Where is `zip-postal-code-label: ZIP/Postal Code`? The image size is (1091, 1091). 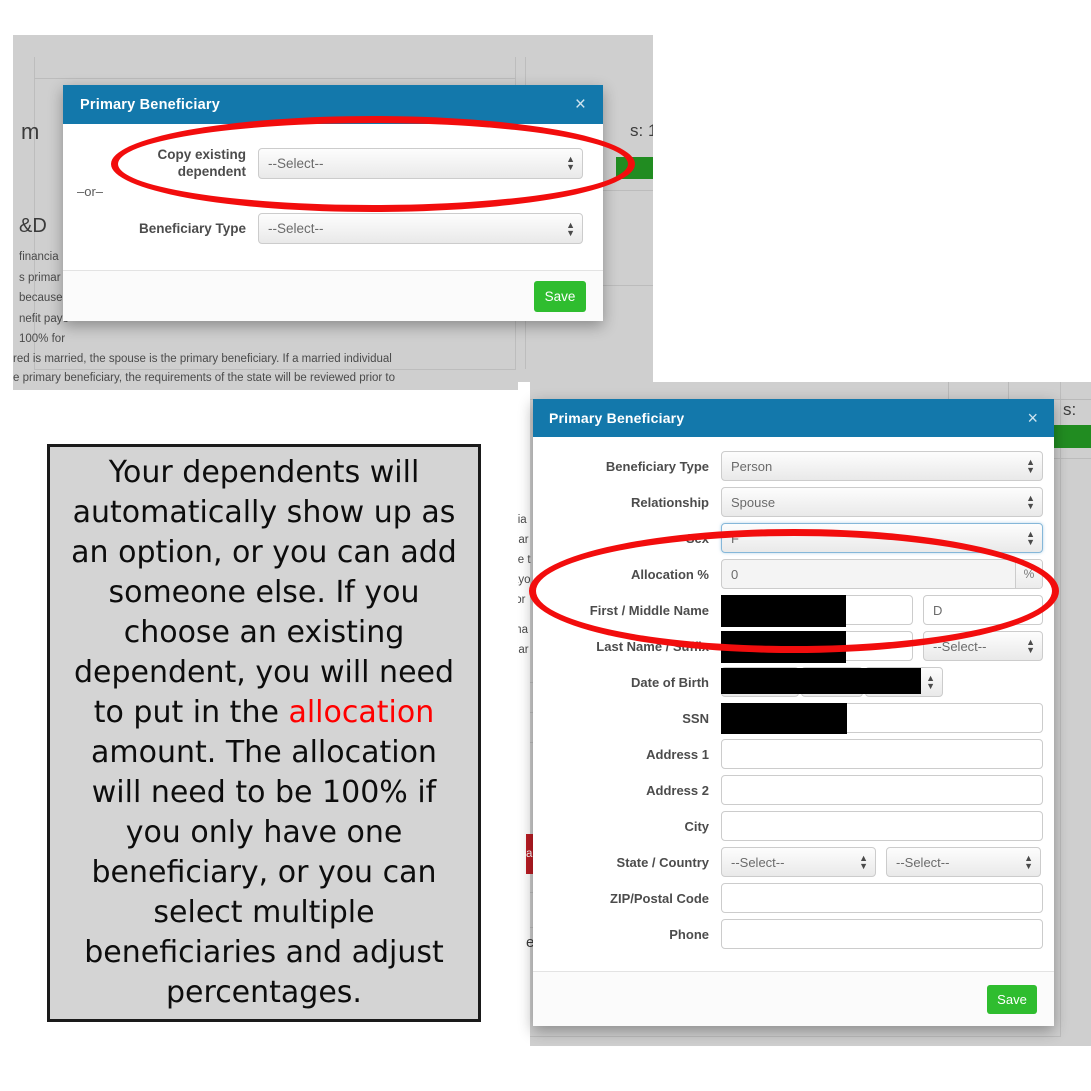 zip-postal-code-label: ZIP/Postal Code is located at coordinates (659, 898).